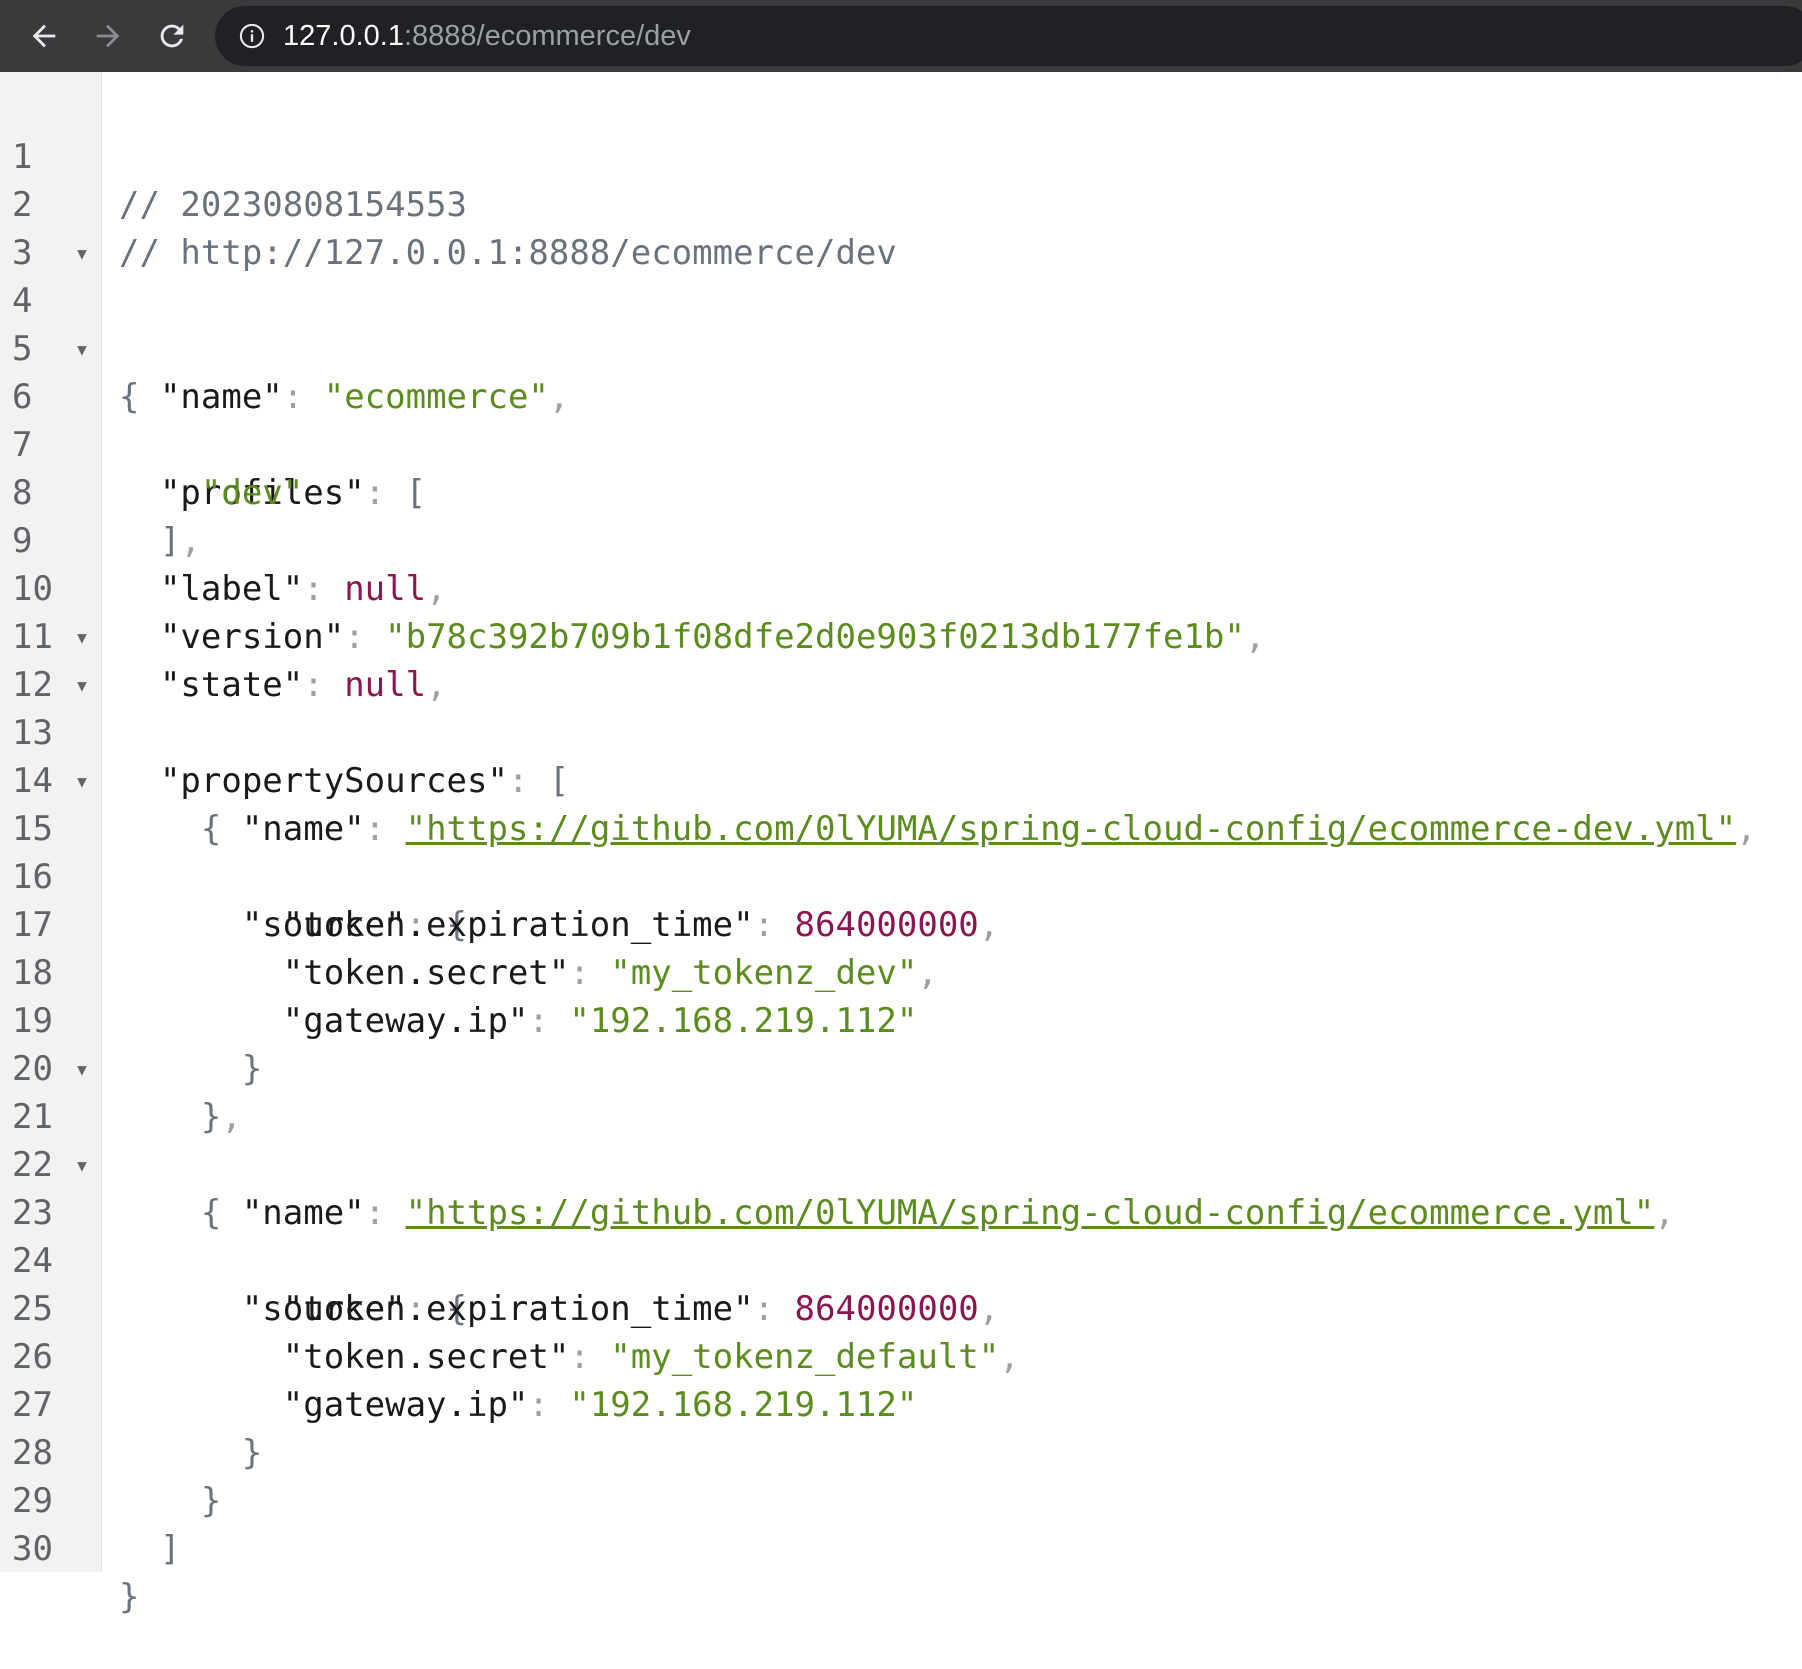 The width and height of the screenshot is (1802, 1669). I want to click on code-line: 30 }, so click(901, 1547).